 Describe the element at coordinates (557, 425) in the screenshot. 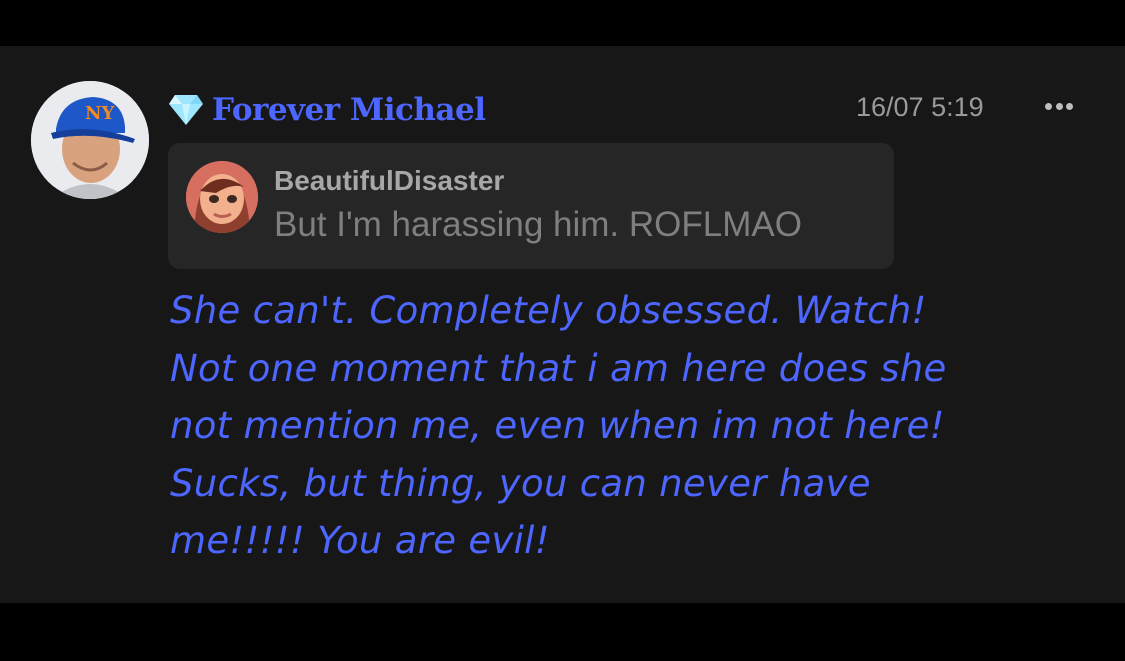

I see `message-line: not mention me, even when im not here!` at that location.